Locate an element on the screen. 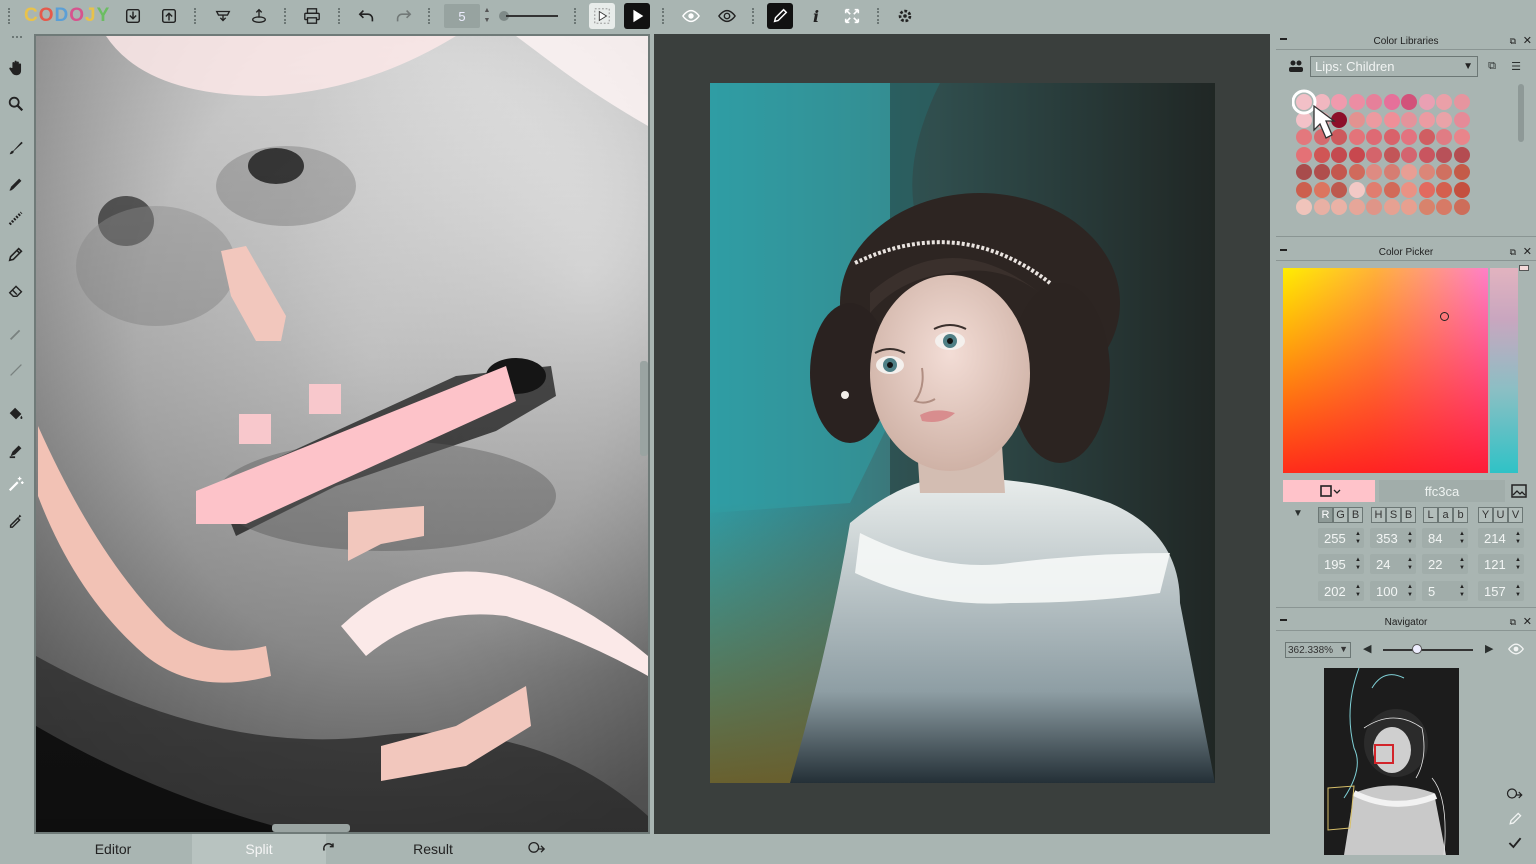 The height and width of the screenshot is (864, 1536). import-icon is located at coordinates (133, 16).